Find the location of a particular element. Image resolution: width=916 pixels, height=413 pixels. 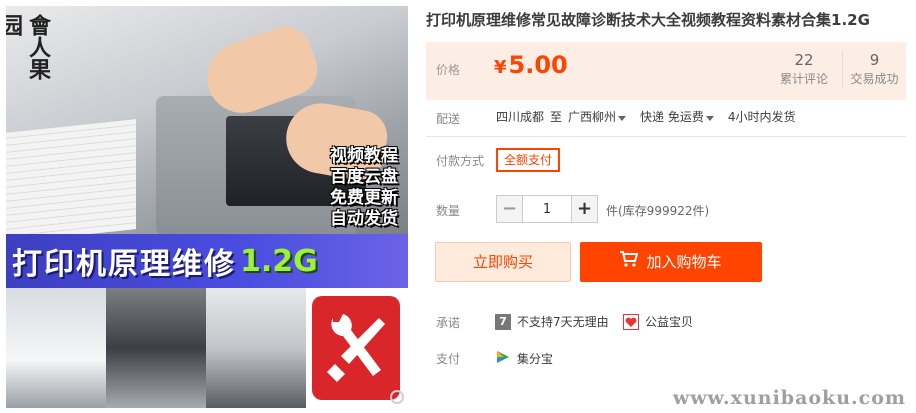

banner-title: 打印机原理维修 is located at coordinates (124, 264).